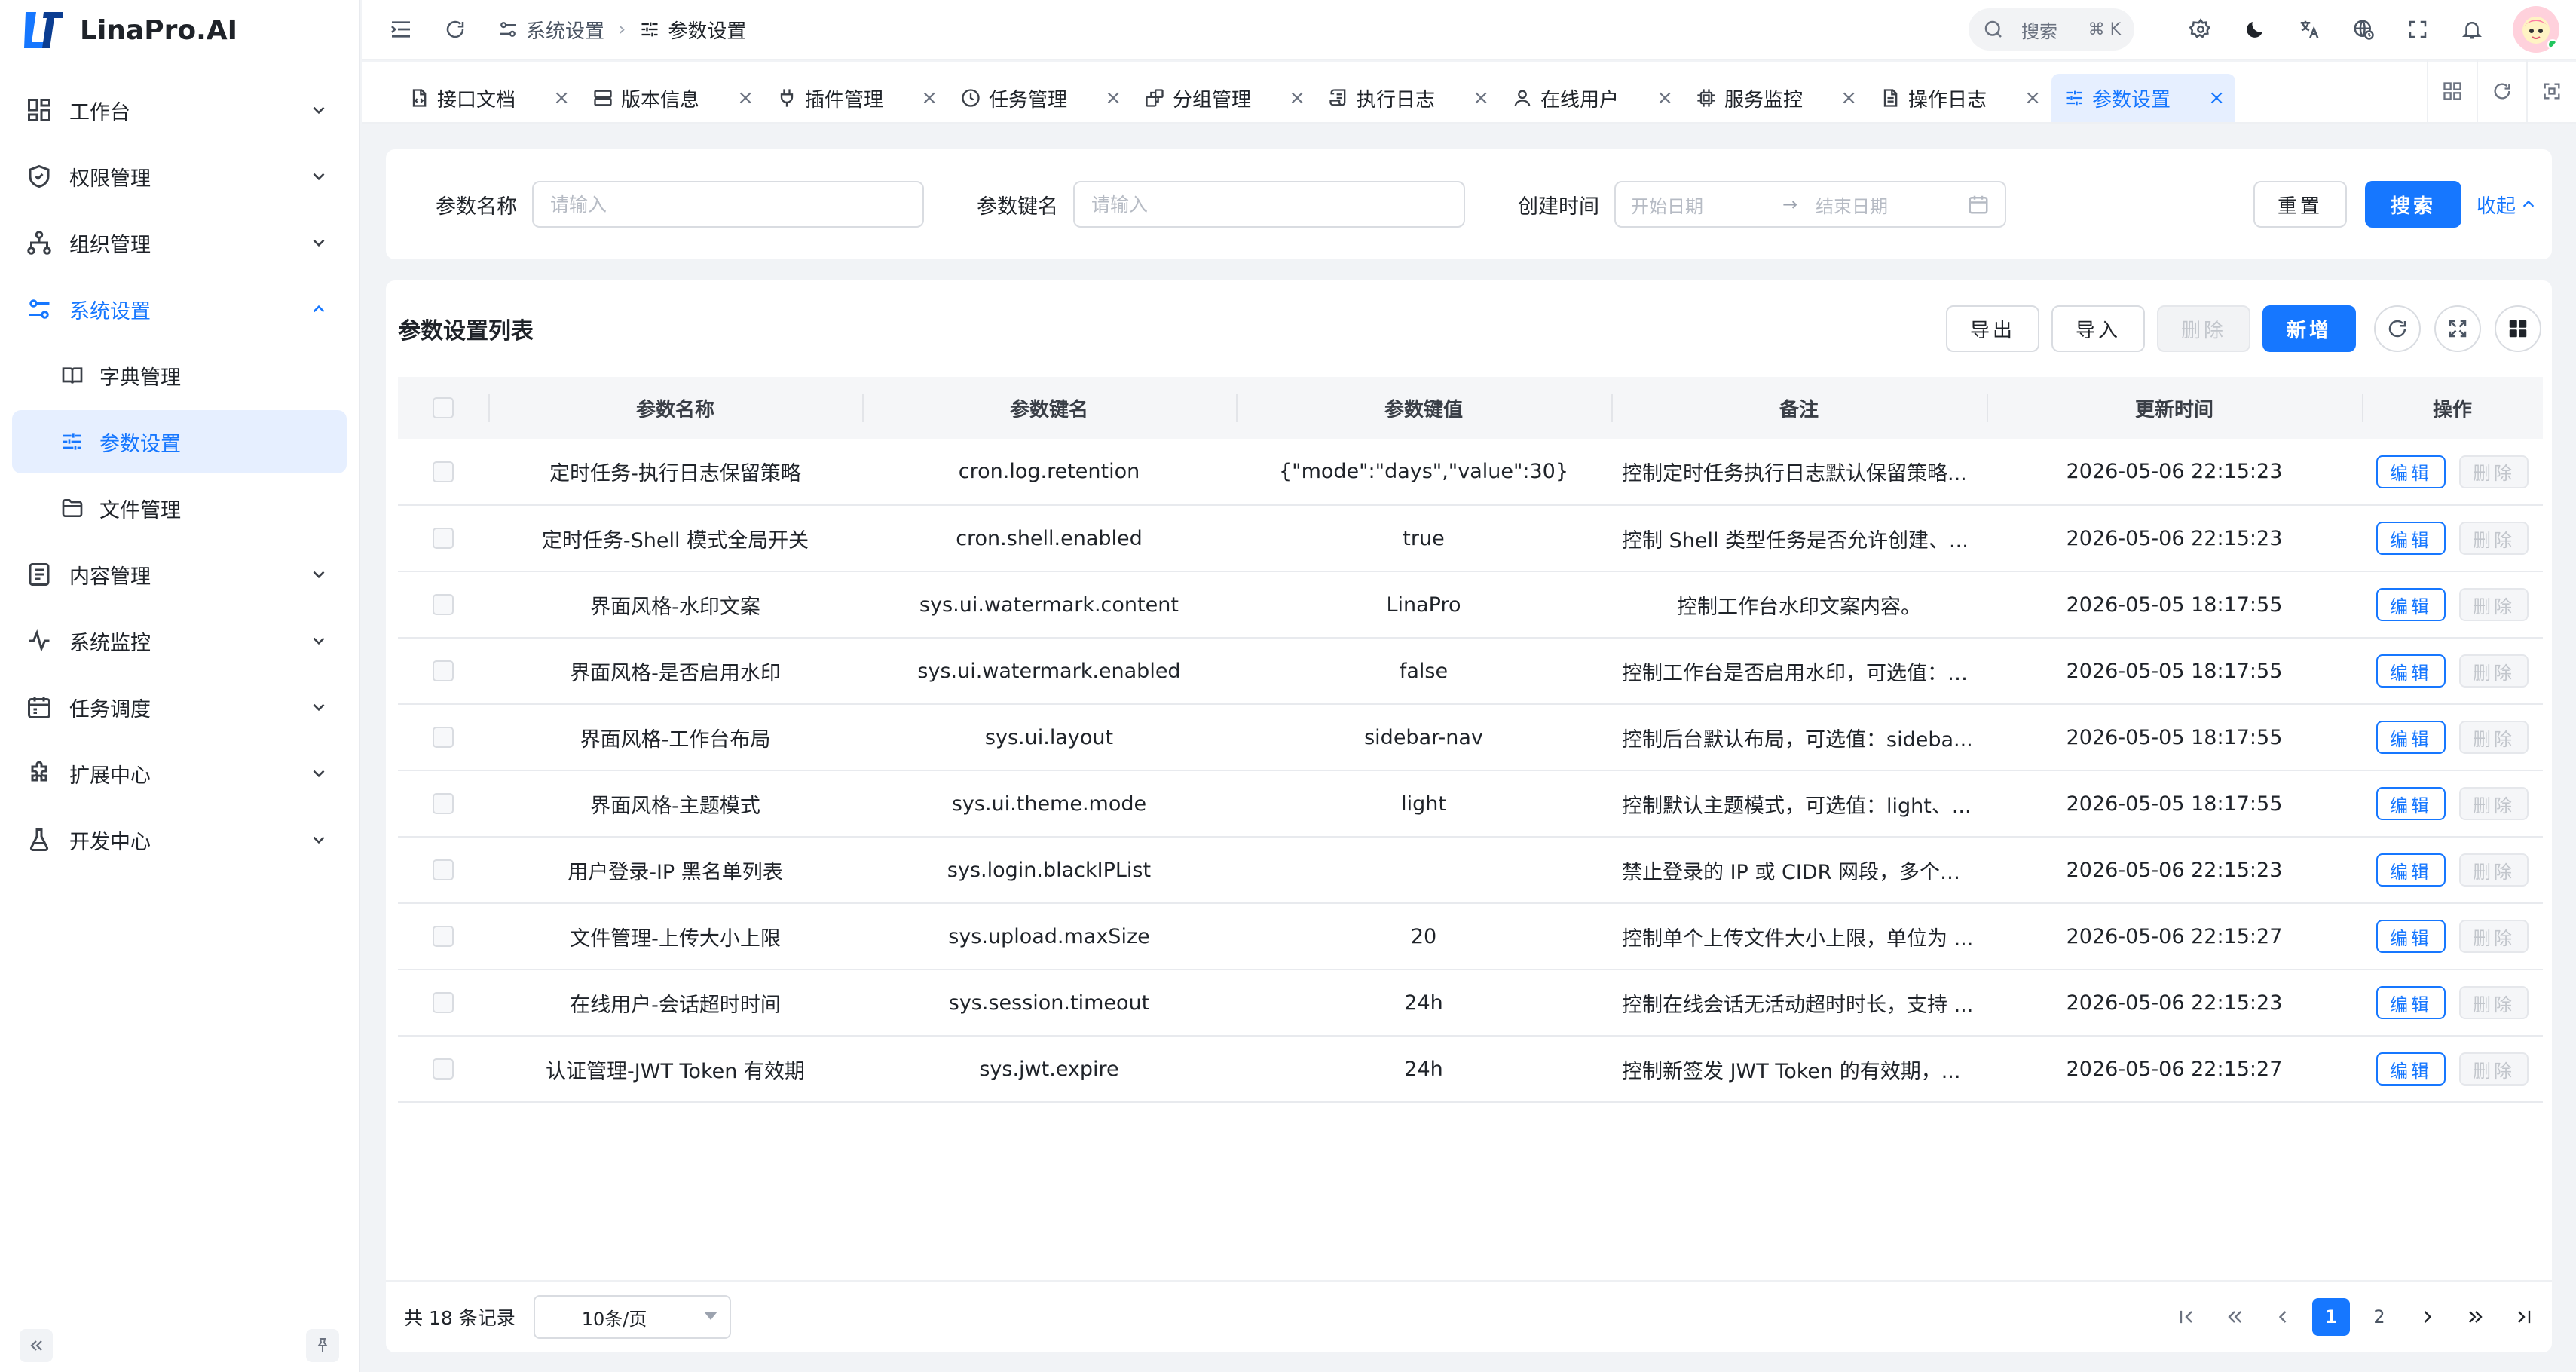  What do you see at coordinates (179, 441) in the screenshot?
I see `sidebar-subitem-3-1: 参数设置` at bounding box center [179, 441].